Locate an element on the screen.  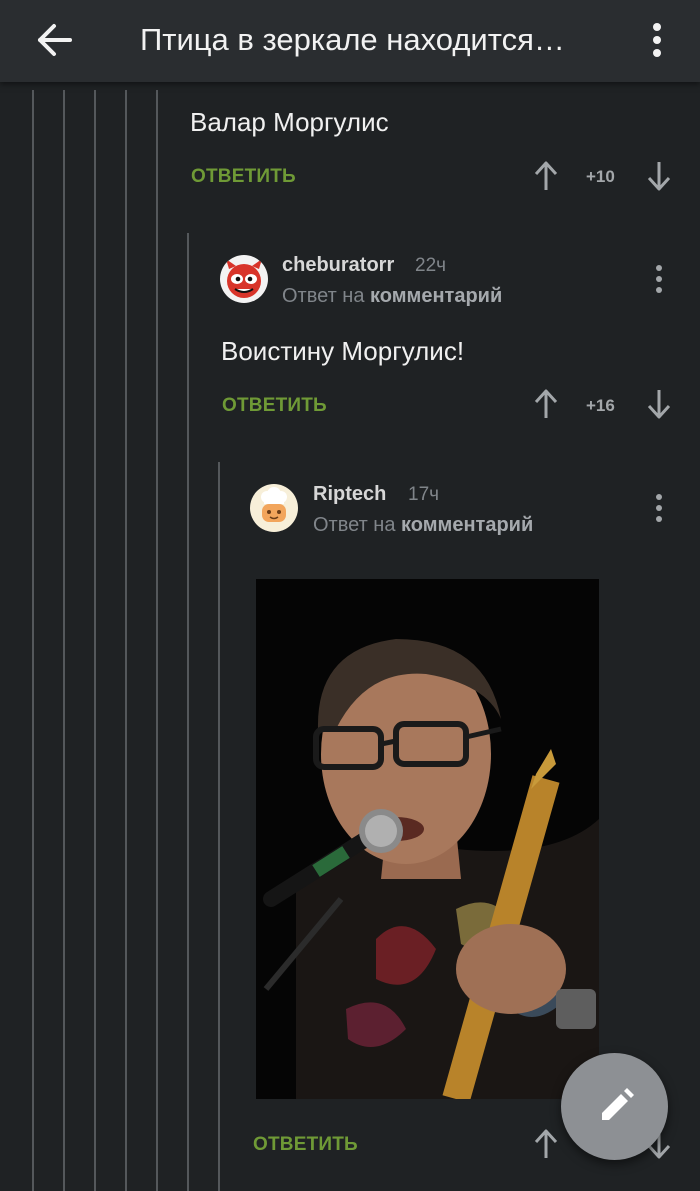
arrow-left-icon is located at coordinates (55, 40).